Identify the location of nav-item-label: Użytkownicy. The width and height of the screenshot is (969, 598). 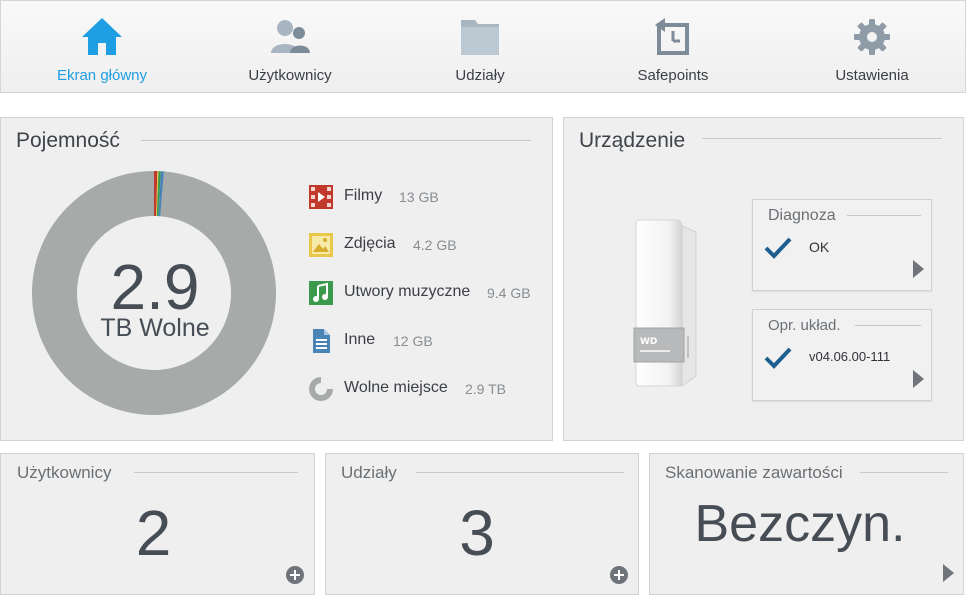
(290, 75).